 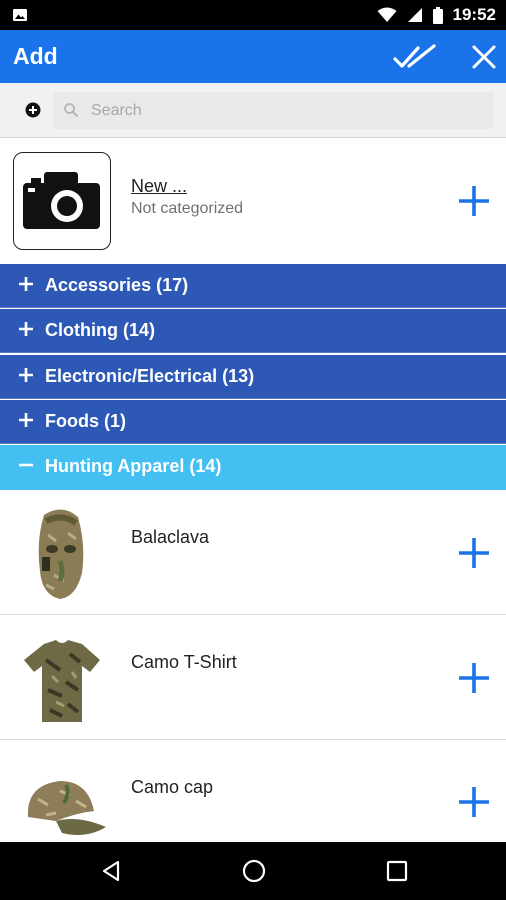 I want to click on app-bar: Add, so click(x=253, y=56).